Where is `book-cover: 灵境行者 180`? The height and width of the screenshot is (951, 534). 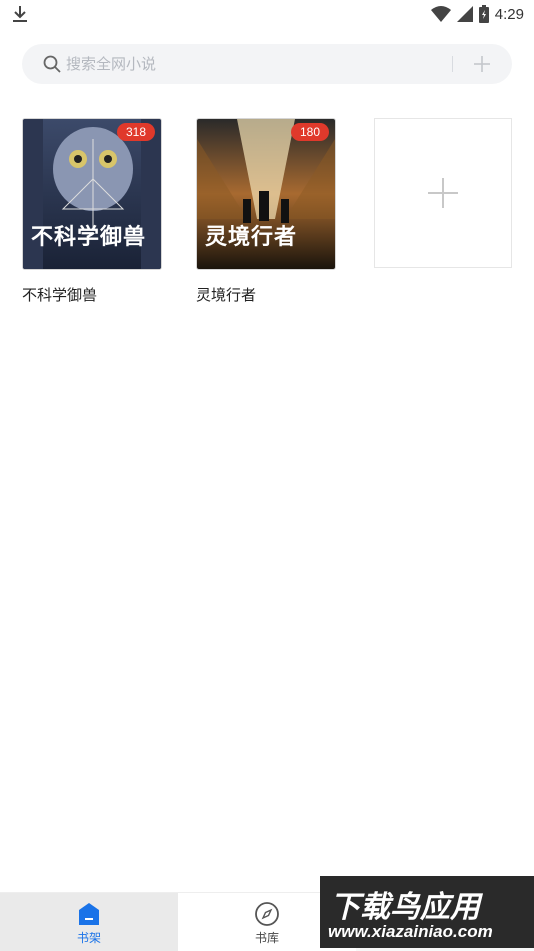
book-cover: 灵境行者 180 is located at coordinates (266, 194).